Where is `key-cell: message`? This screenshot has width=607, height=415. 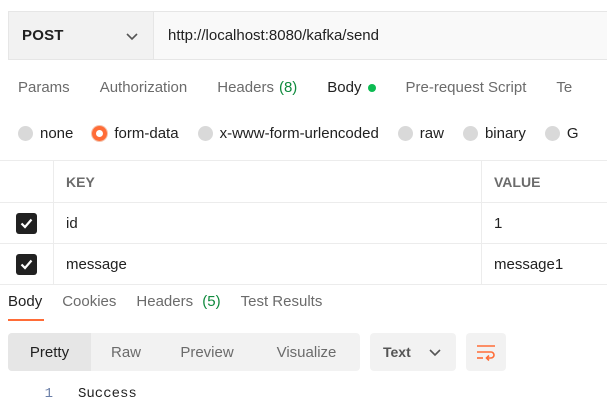 key-cell: message is located at coordinates (268, 264).